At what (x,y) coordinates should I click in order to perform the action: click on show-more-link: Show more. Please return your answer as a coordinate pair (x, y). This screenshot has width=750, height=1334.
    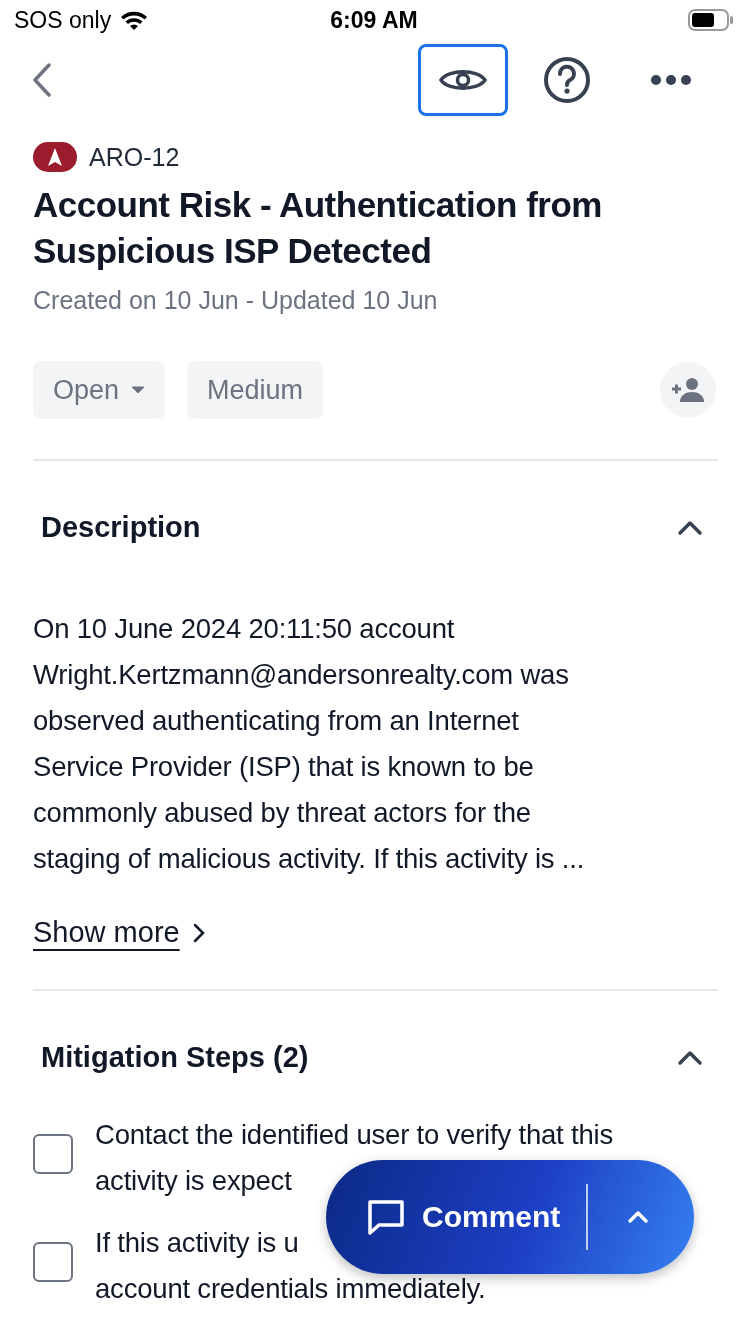
    Looking at the image, I should click on (106, 932).